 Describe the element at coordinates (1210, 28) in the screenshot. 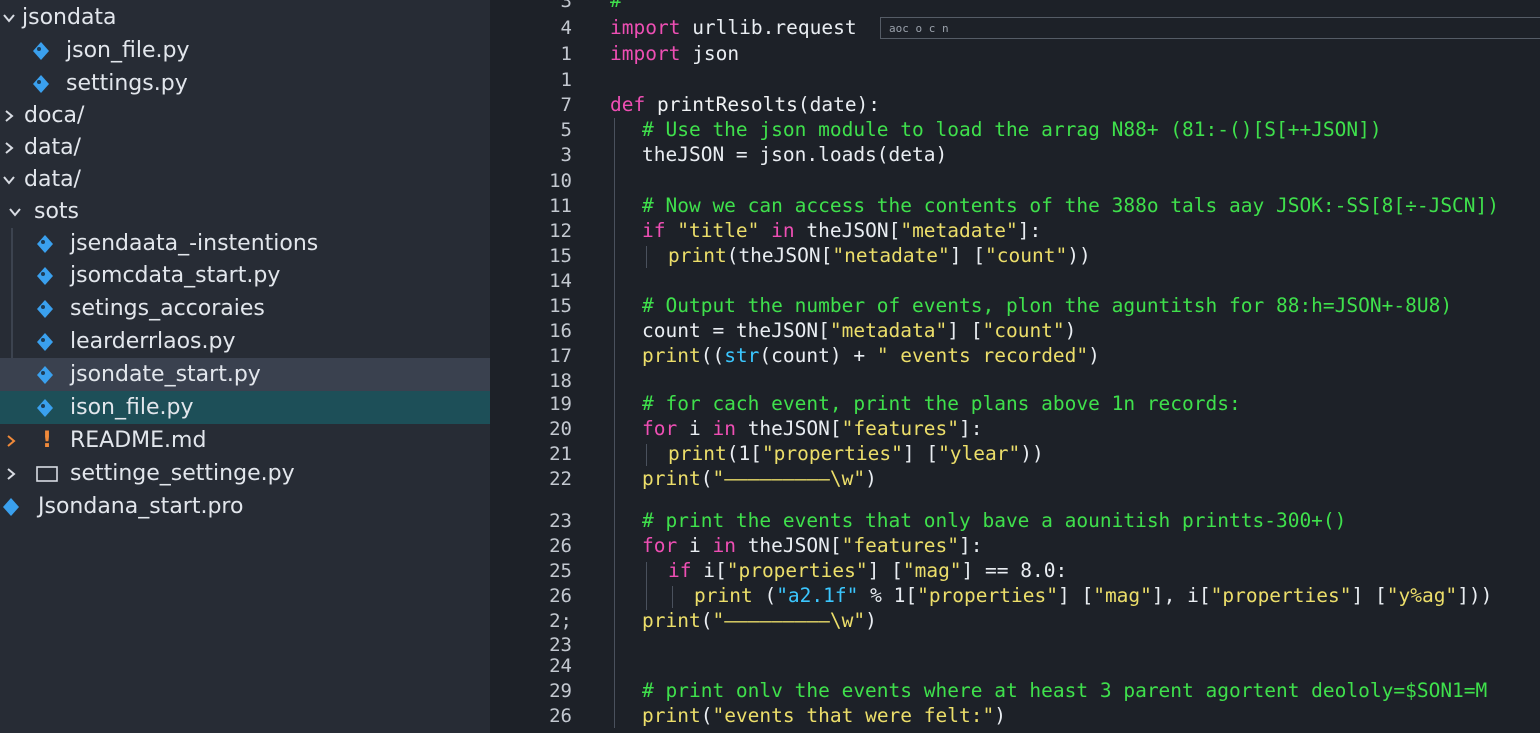

I see `find-bar: aoc o c n` at that location.